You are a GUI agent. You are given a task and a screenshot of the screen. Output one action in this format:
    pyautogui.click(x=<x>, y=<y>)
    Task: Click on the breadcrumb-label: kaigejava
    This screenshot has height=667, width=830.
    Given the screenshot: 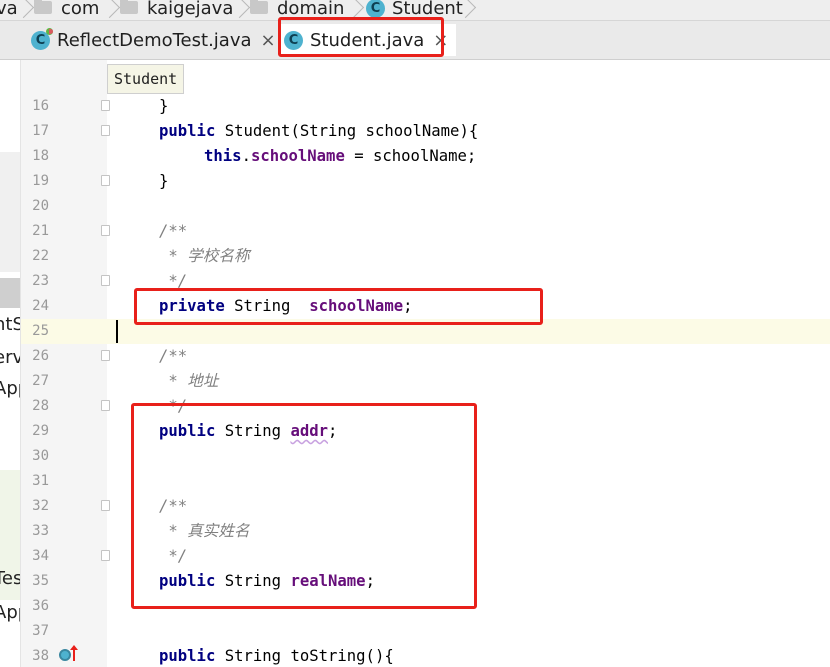 What is the action you would take?
    pyautogui.click(x=190, y=9)
    